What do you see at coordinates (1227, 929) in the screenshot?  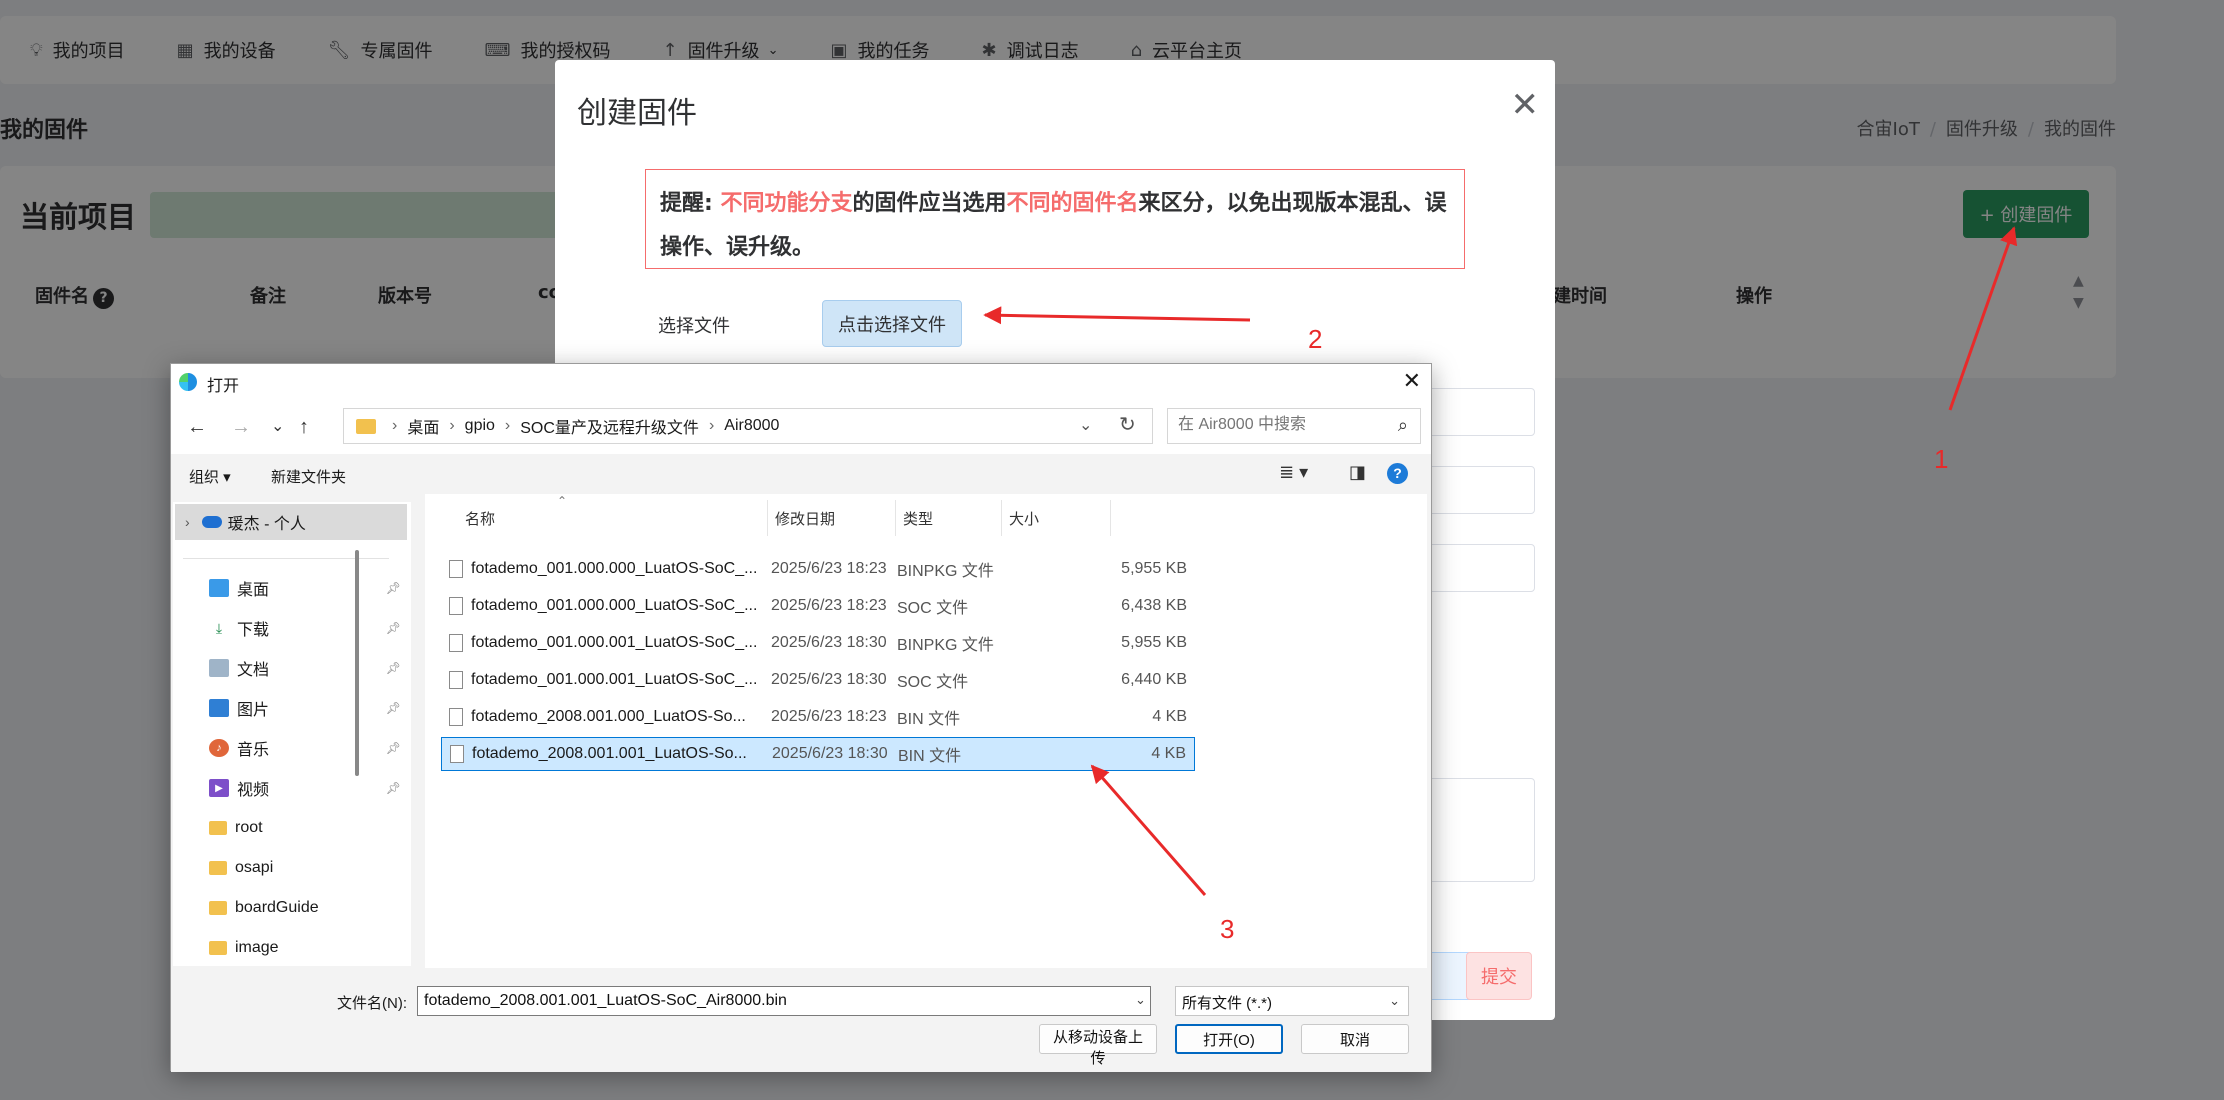 I see `annotation-number-3: 3` at bounding box center [1227, 929].